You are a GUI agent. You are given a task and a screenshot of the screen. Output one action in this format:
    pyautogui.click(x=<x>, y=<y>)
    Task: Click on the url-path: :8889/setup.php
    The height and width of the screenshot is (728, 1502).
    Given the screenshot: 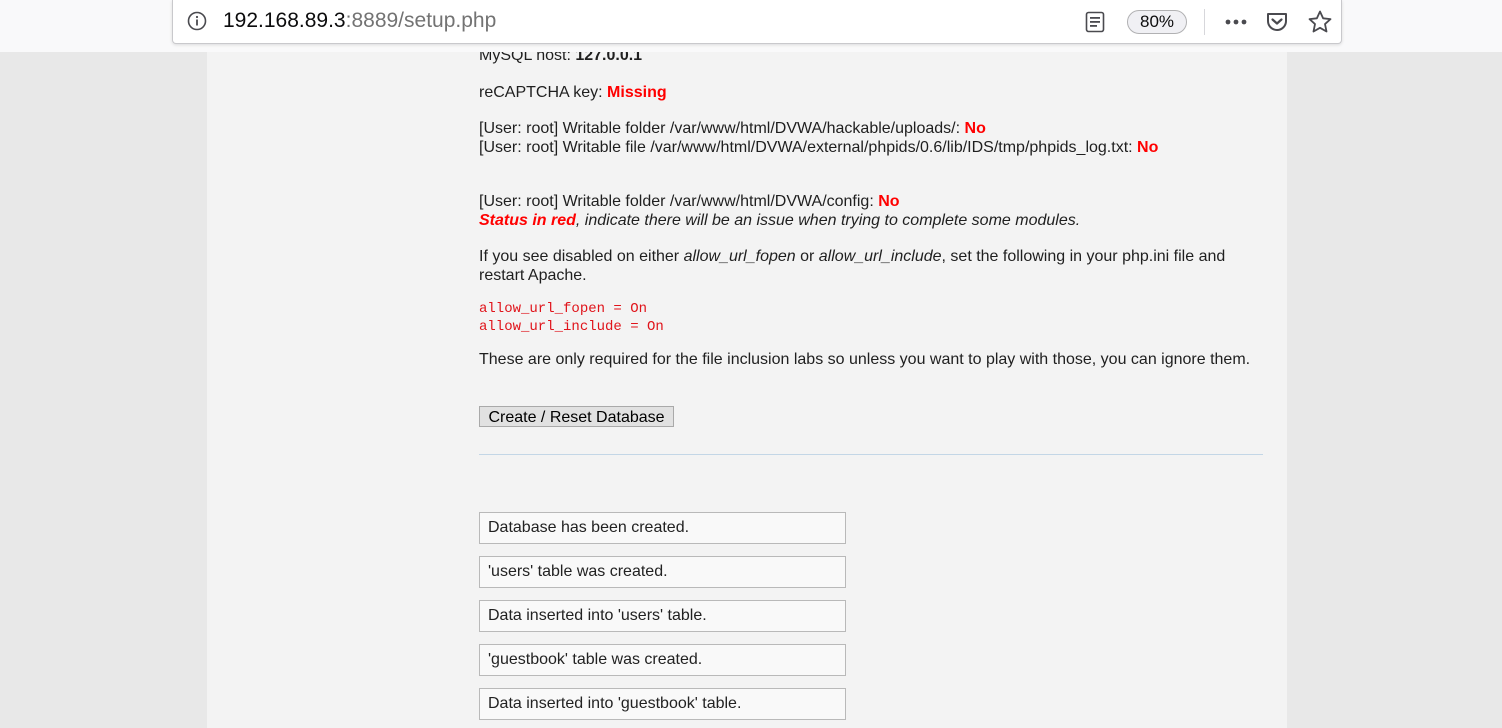 What is the action you would take?
    pyautogui.click(x=421, y=20)
    